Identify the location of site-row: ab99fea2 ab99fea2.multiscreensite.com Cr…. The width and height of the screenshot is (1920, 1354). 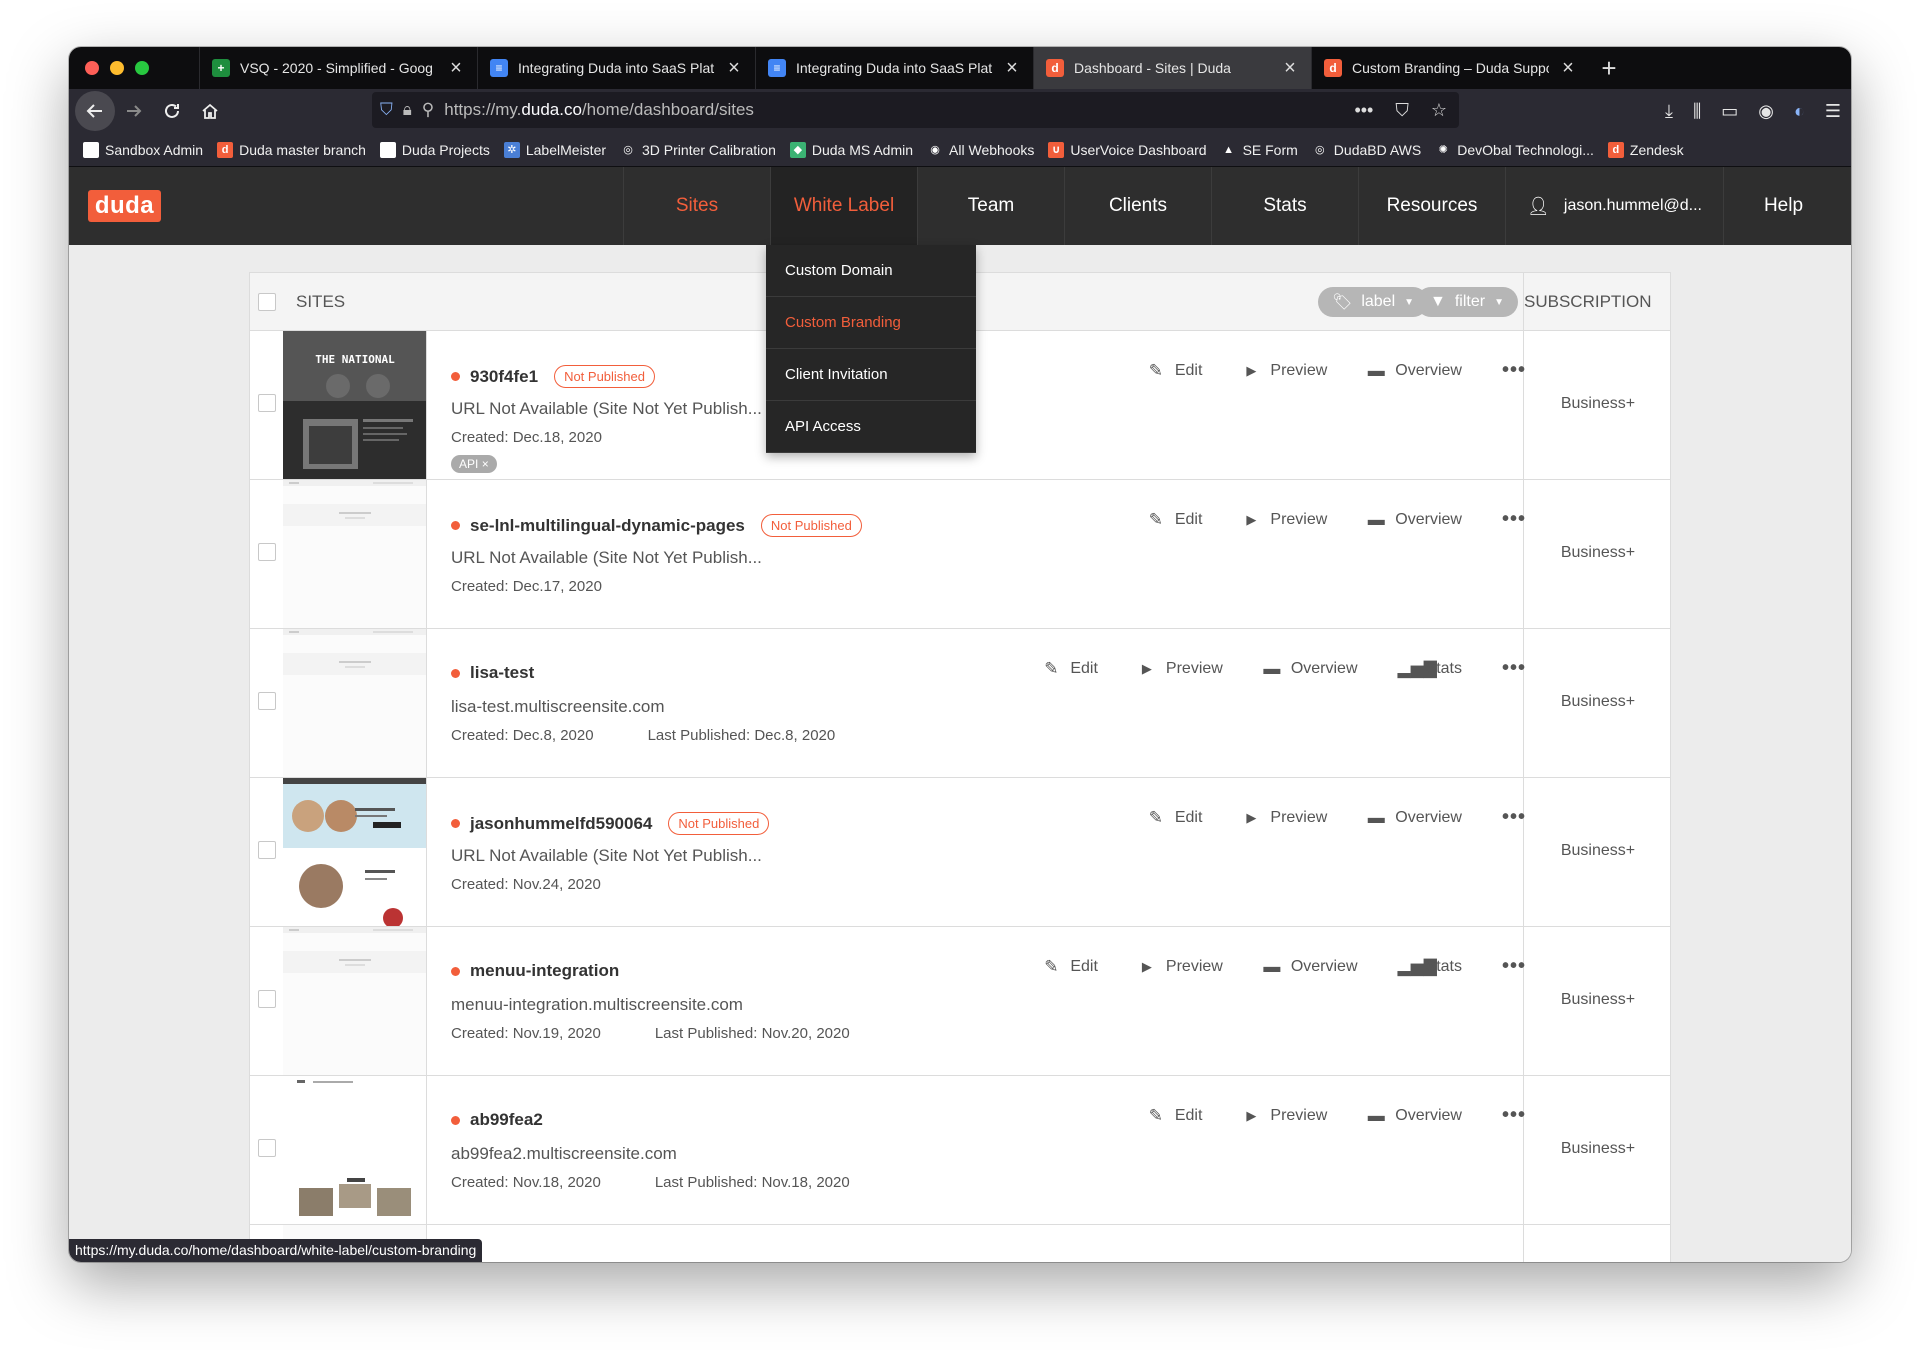
(960, 1150).